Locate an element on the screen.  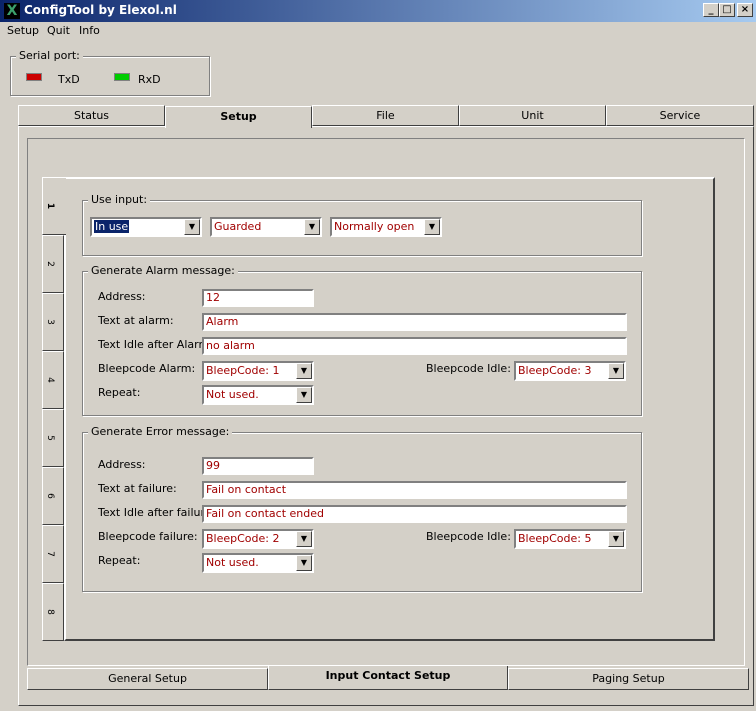
error-bleep-select: BleepCode: 2 ▼ is located at coordinates (258, 539).